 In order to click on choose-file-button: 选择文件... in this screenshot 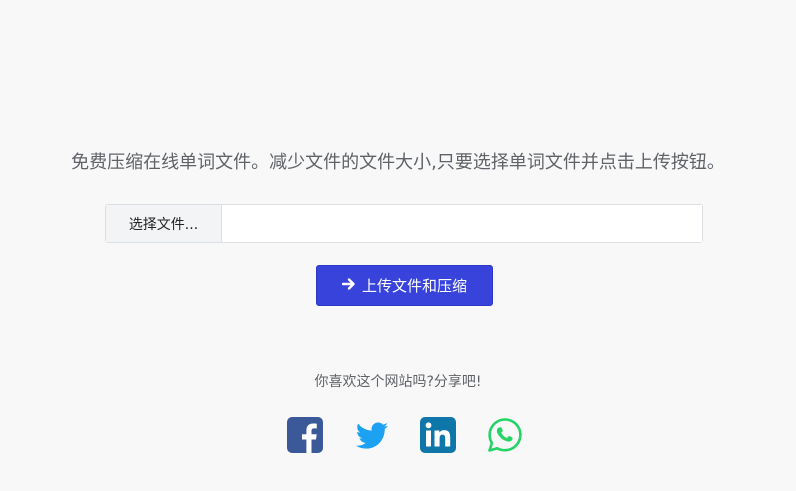, I will do `click(164, 223)`.